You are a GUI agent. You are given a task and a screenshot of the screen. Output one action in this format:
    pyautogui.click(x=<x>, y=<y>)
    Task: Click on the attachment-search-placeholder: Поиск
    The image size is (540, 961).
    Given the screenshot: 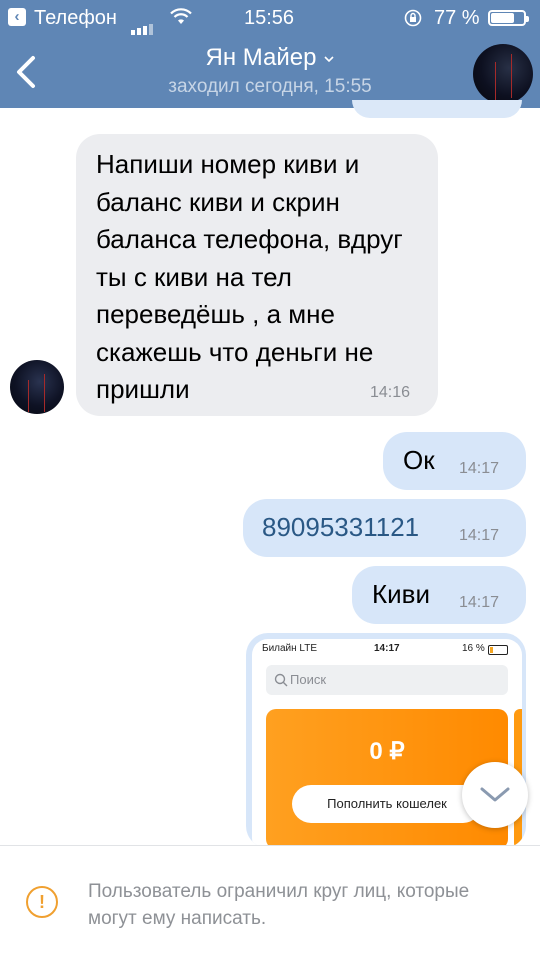 What is the action you would take?
    pyautogui.click(x=308, y=679)
    